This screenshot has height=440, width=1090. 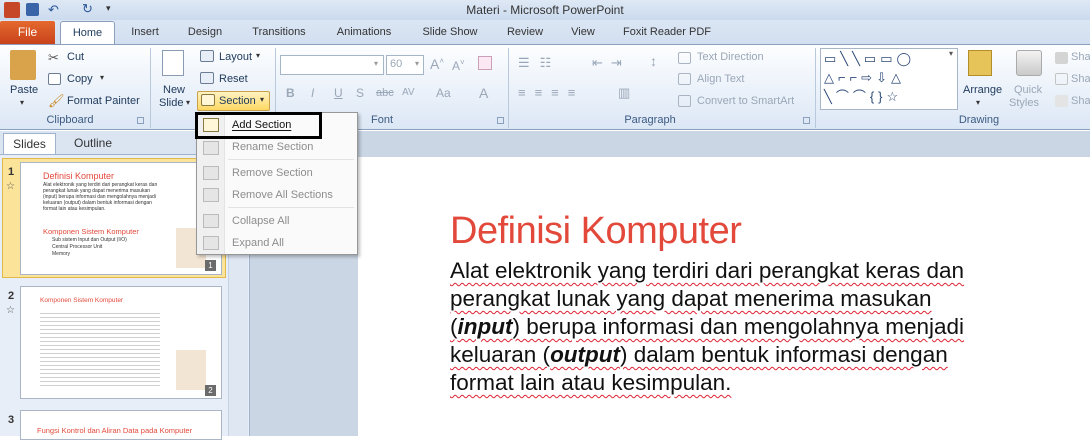 I want to click on layout-button: Layout, so click(x=235, y=57).